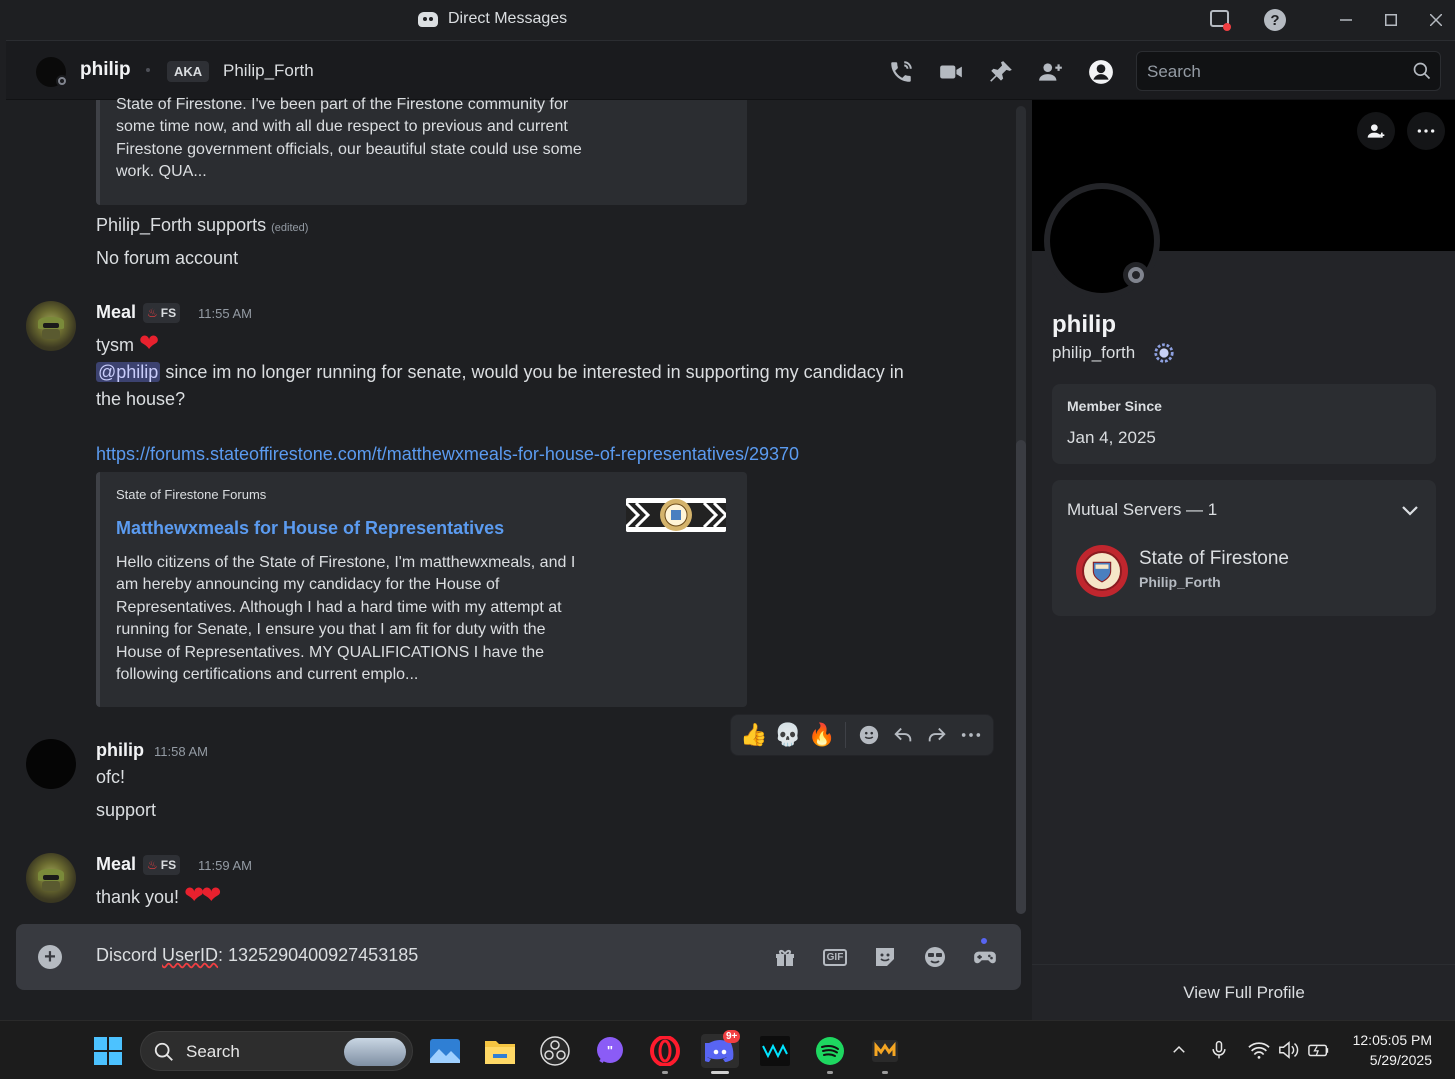 Image resolution: width=1455 pixels, height=1079 pixels. What do you see at coordinates (1243, 992) in the screenshot?
I see `view-full-profile-button: View Full Profile` at bounding box center [1243, 992].